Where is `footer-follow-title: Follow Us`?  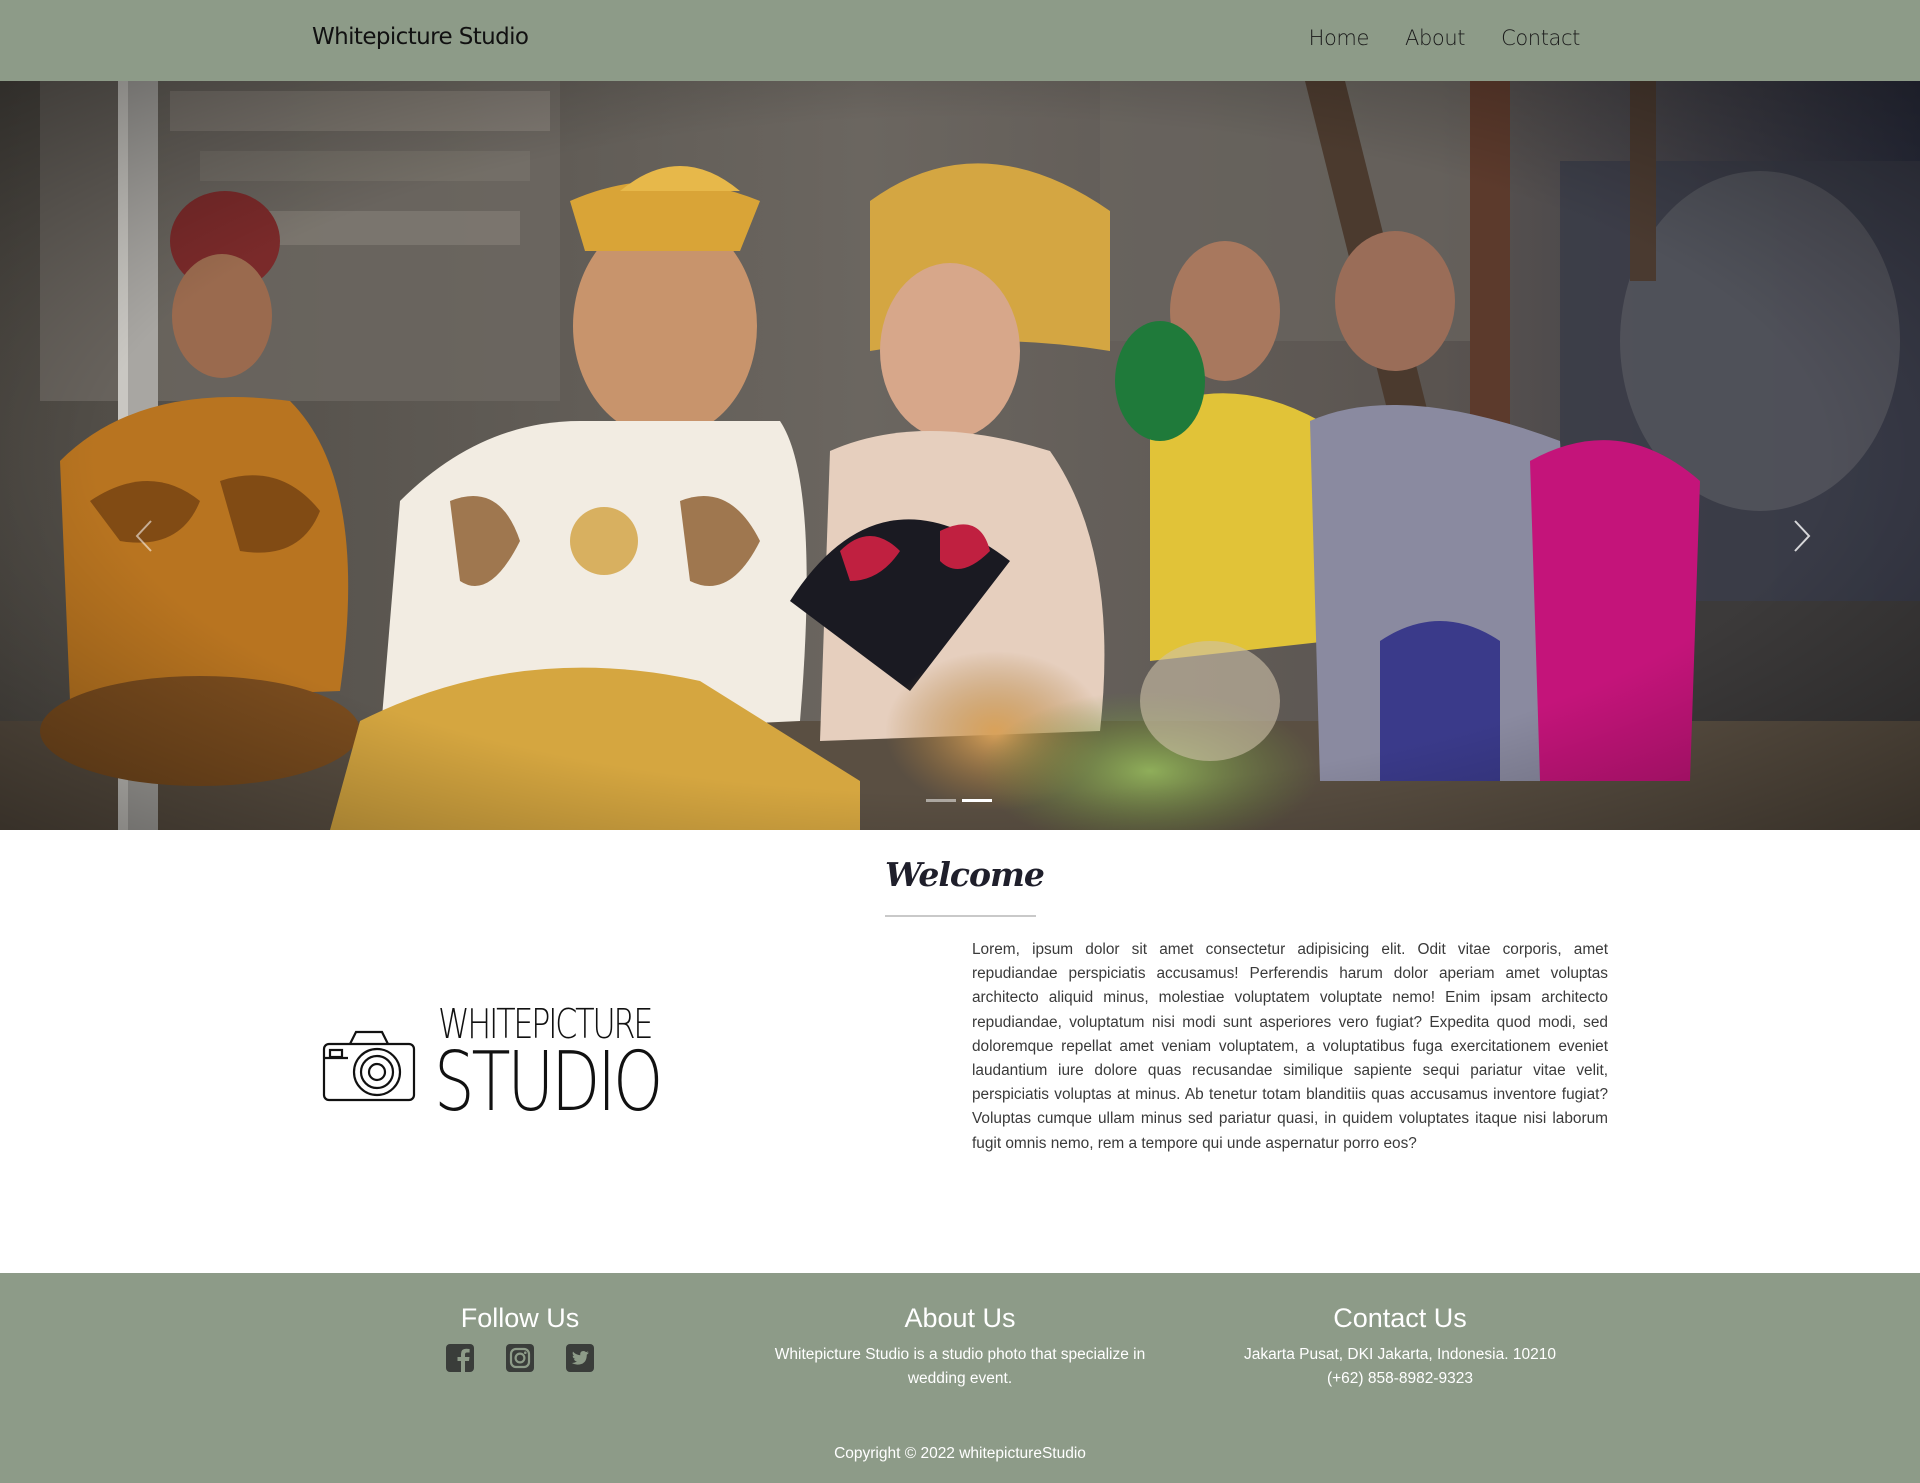 footer-follow-title: Follow Us is located at coordinates (520, 1318).